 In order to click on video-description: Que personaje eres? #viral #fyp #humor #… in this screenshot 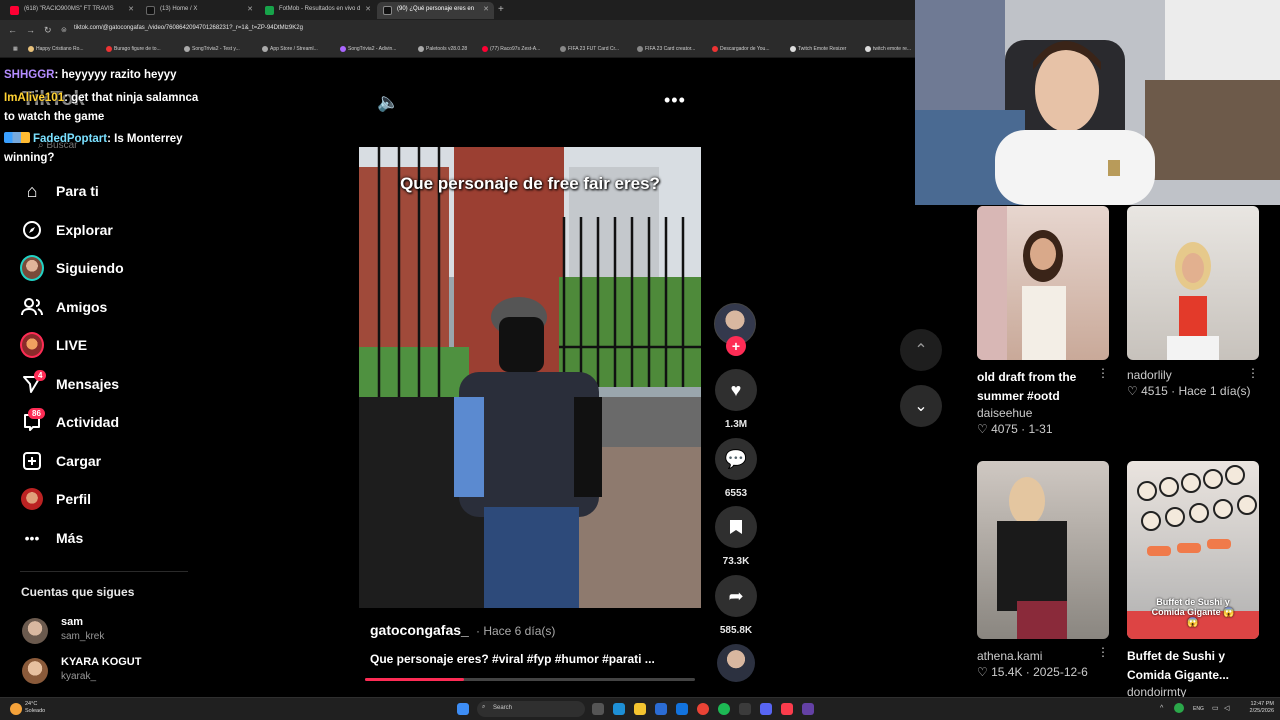, I will do `click(512, 659)`.